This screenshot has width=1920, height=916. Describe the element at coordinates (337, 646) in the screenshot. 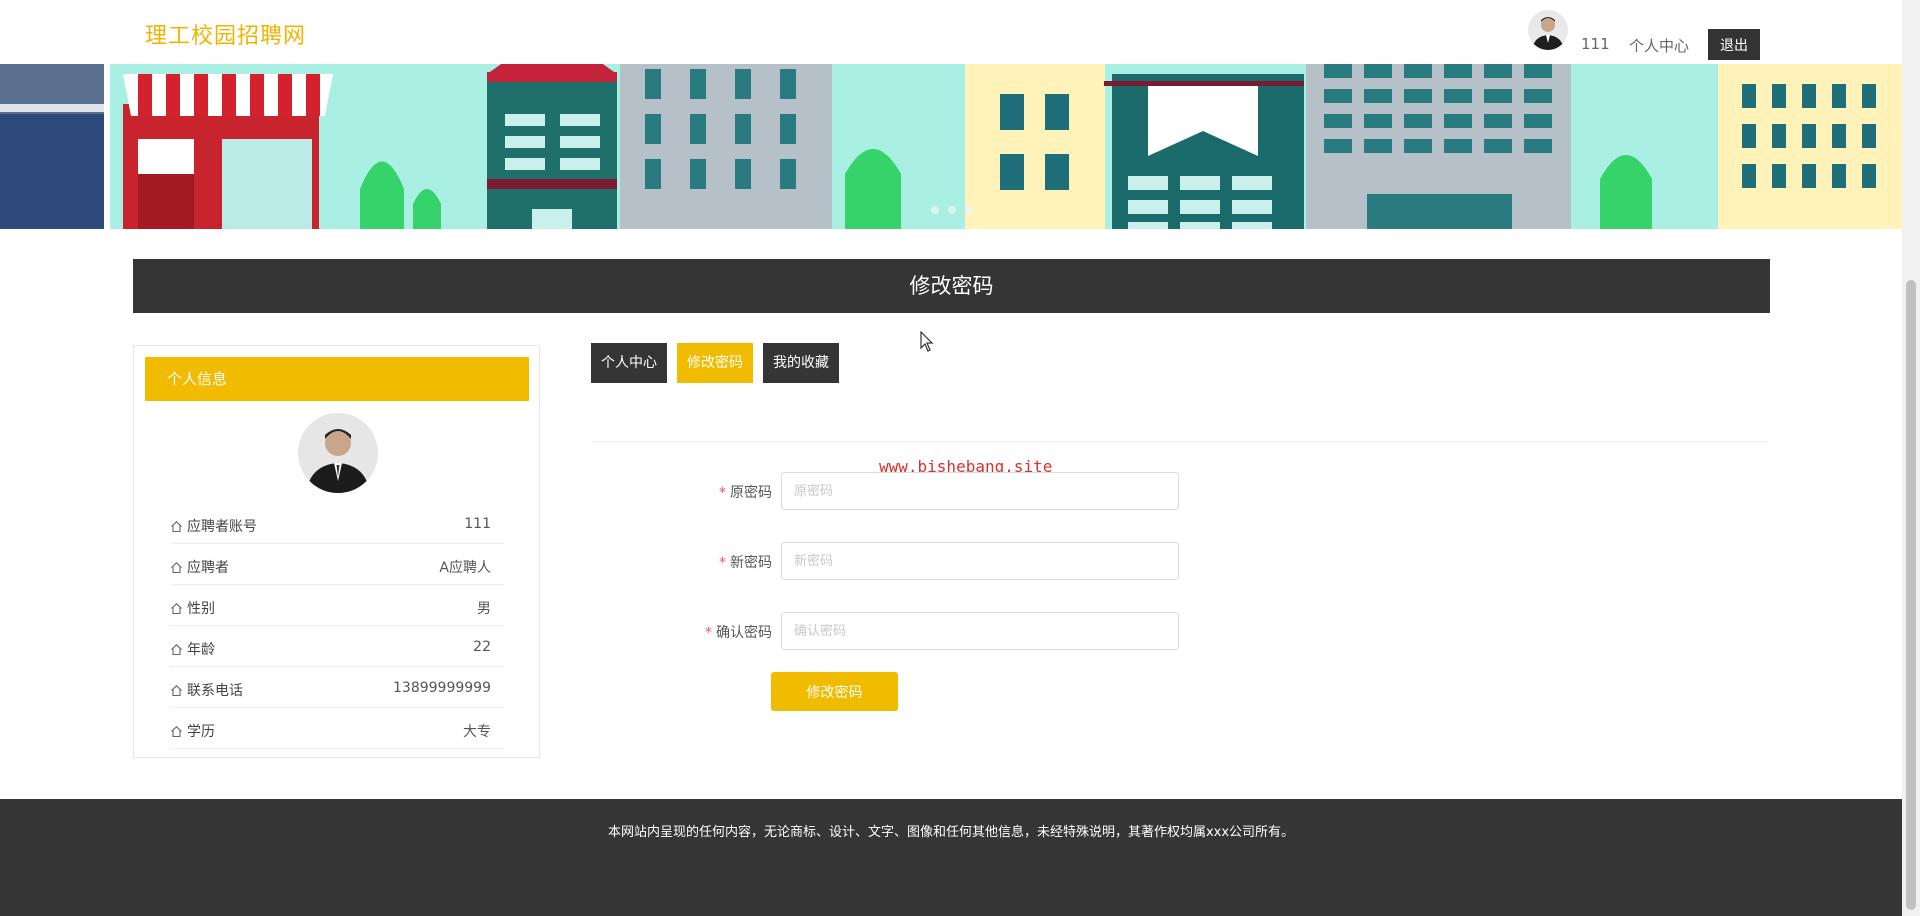

I see `info-row-age: 年龄 22` at that location.